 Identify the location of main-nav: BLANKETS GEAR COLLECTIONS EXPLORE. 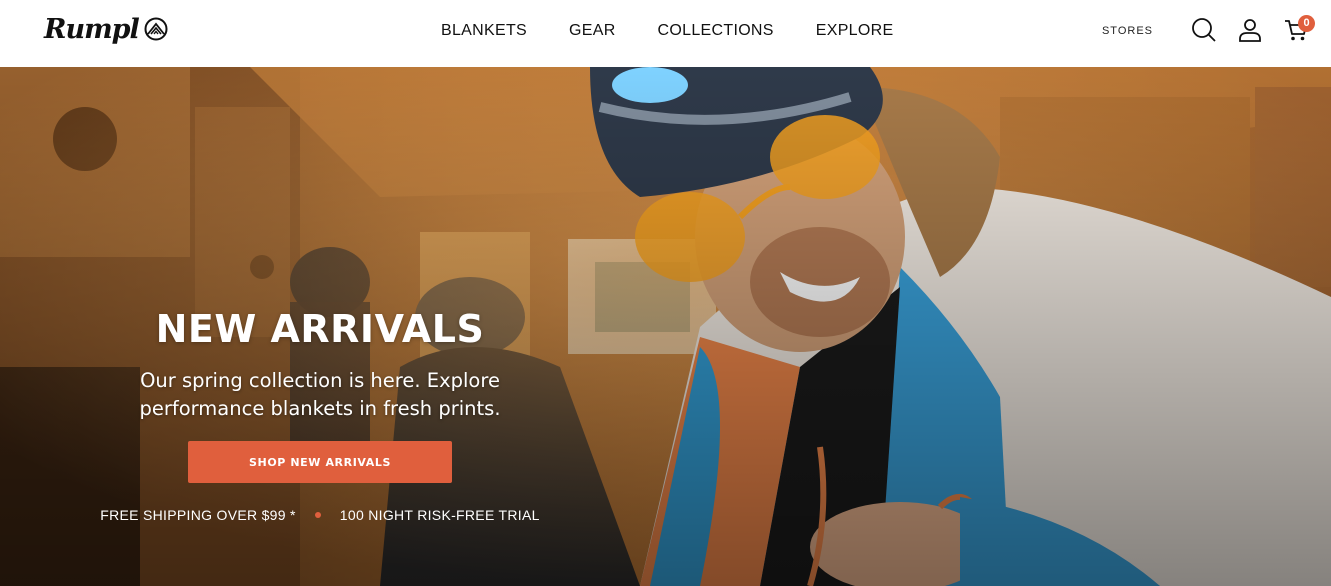
(688, 31).